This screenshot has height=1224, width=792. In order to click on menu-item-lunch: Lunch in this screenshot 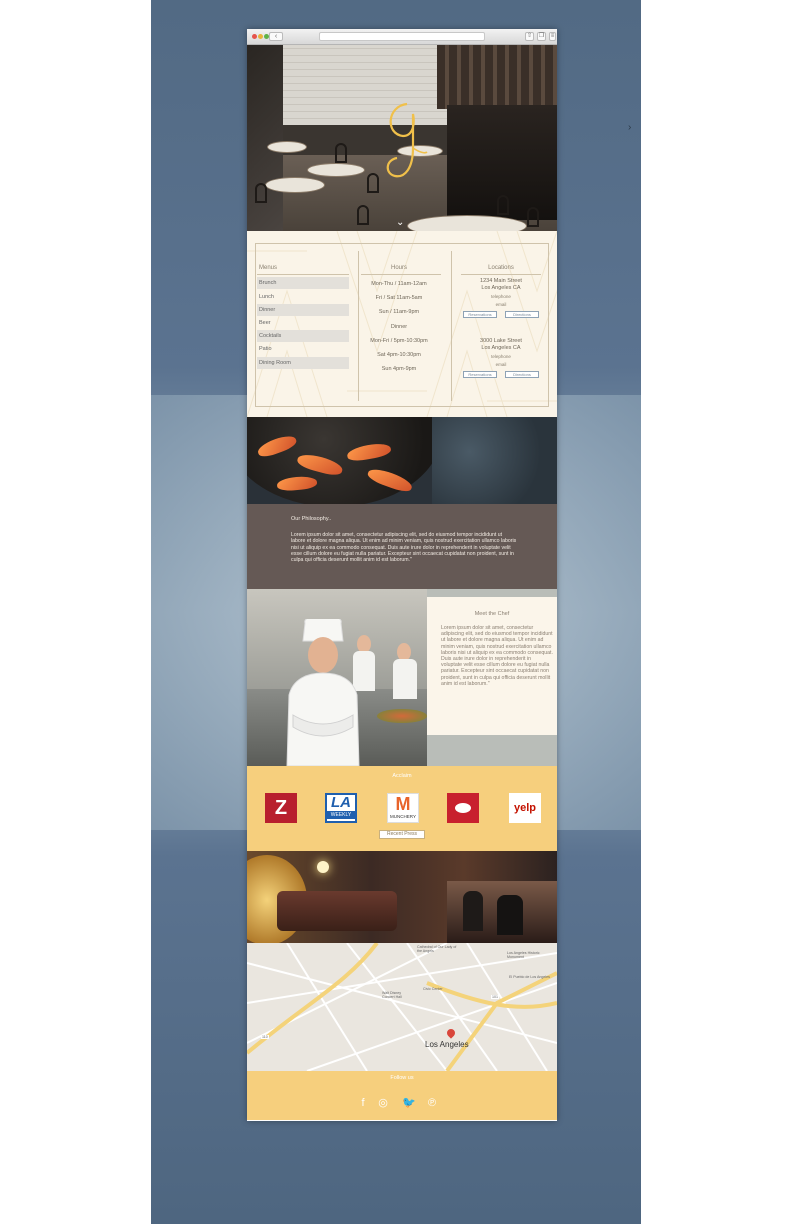, I will do `click(303, 297)`.